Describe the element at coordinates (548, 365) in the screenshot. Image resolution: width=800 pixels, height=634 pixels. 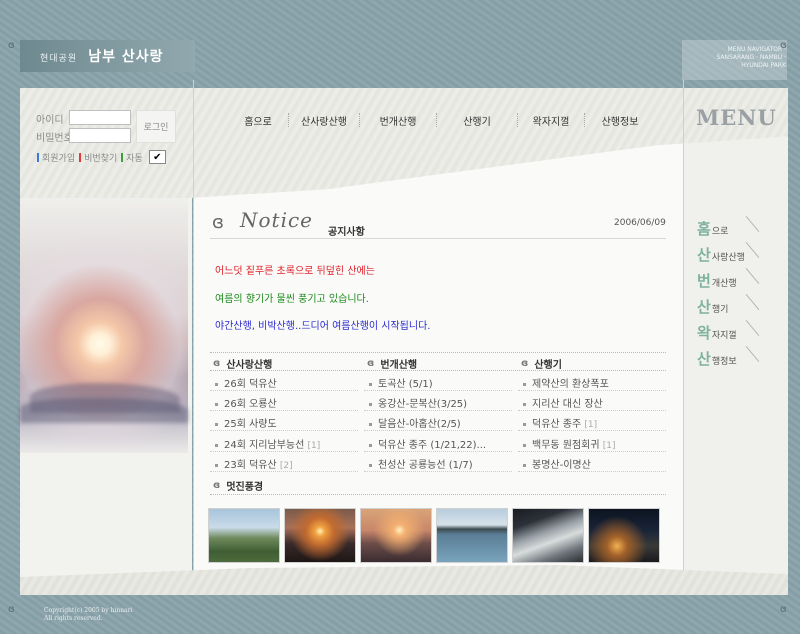
I see `board-title: 산행기` at that location.